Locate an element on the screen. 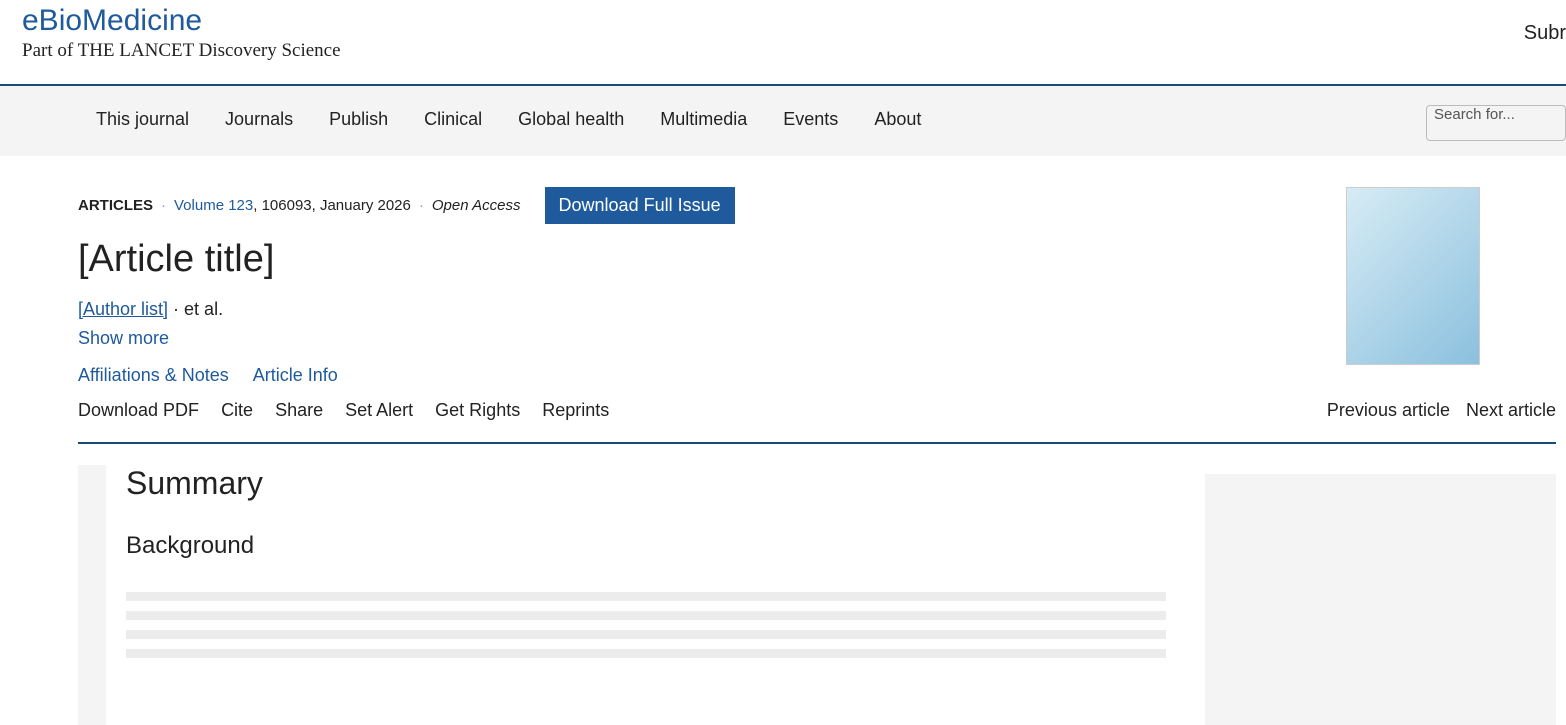  nav-publish: Publish is located at coordinates (358, 119).